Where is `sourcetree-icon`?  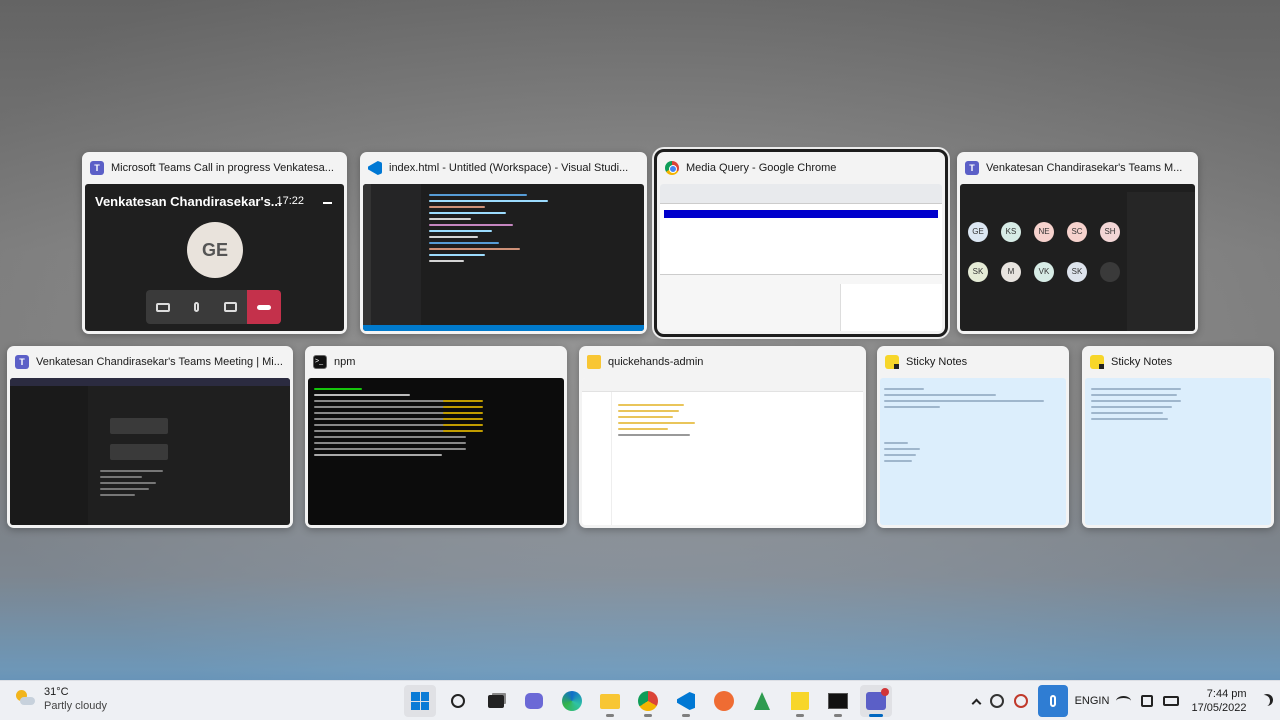 sourcetree-icon is located at coordinates (762, 701).